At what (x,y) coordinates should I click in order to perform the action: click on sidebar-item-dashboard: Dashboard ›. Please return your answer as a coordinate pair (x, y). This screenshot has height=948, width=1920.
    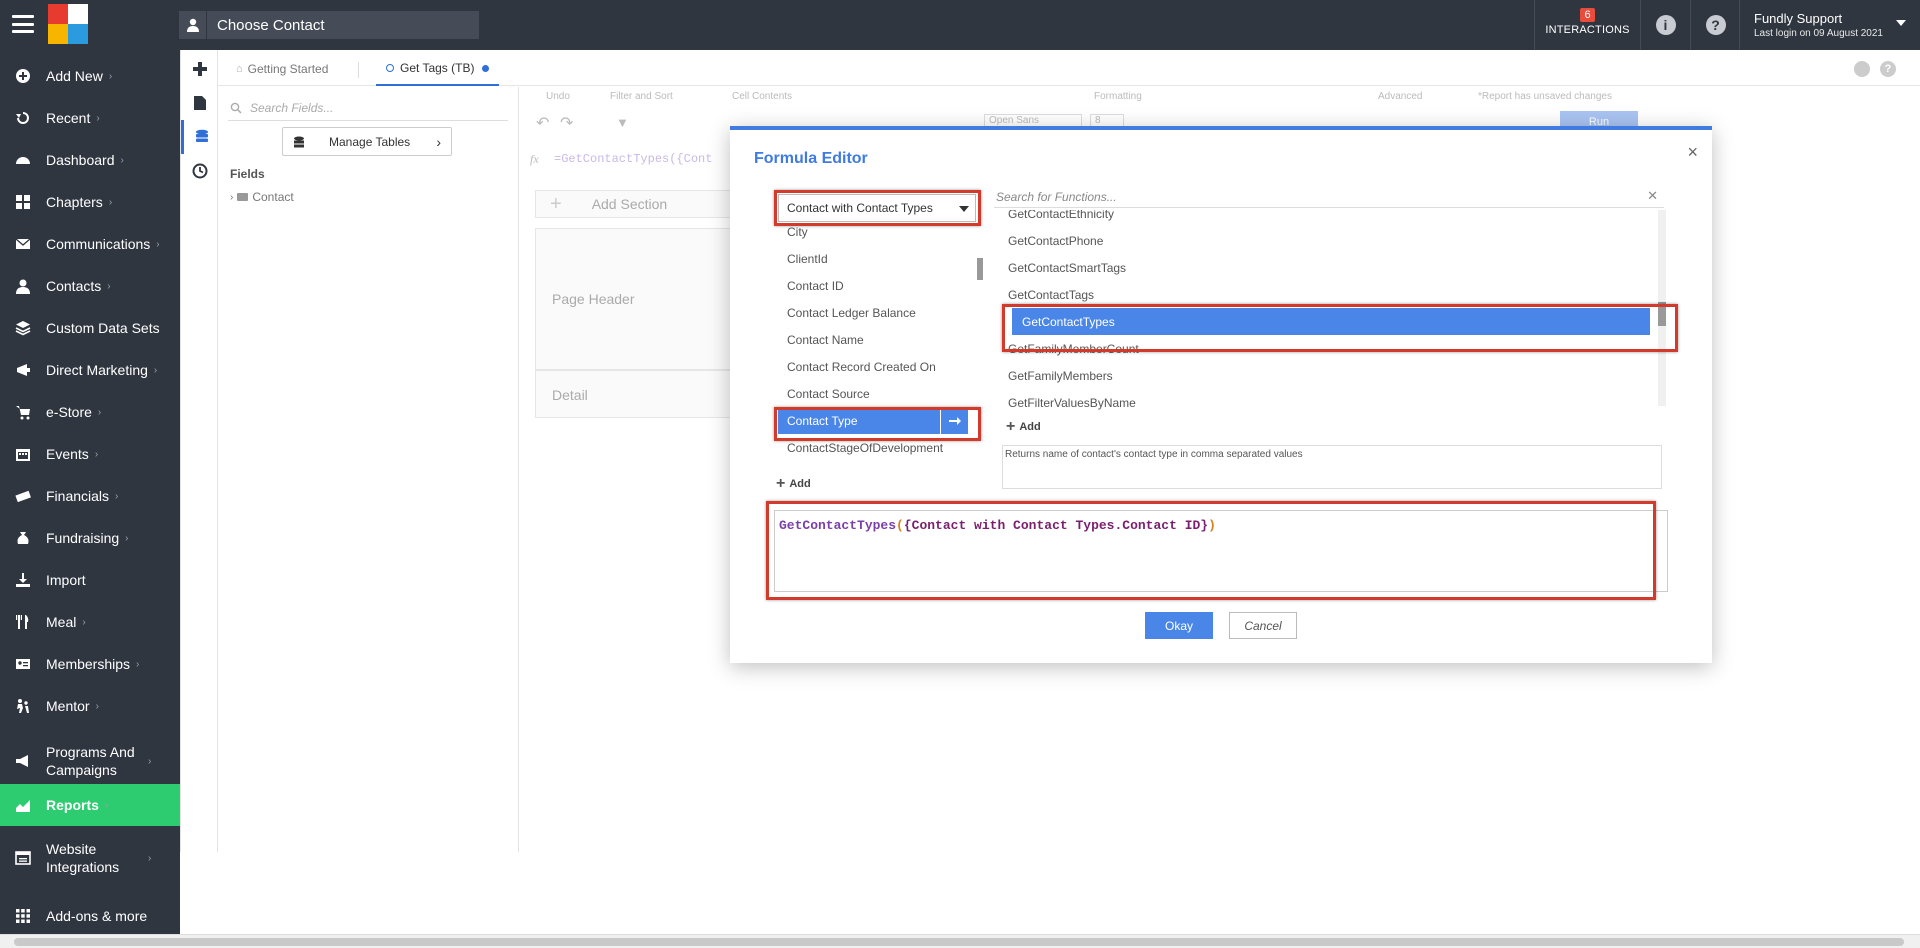
    Looking at the image, I should click on (90, 160).